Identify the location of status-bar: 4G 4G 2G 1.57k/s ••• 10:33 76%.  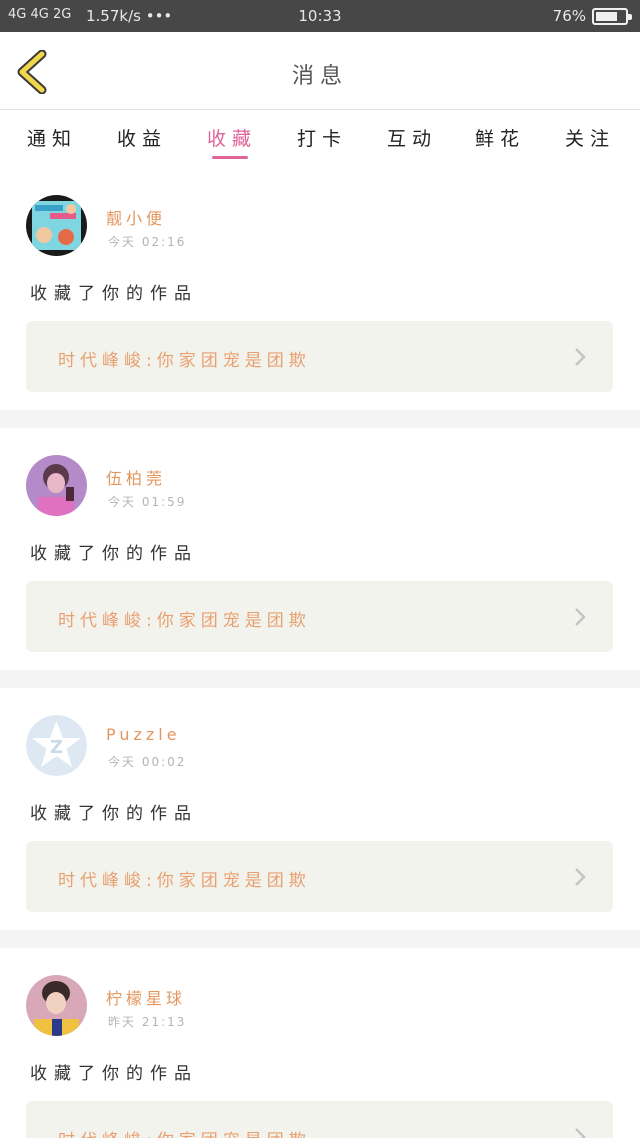
(320, 16).